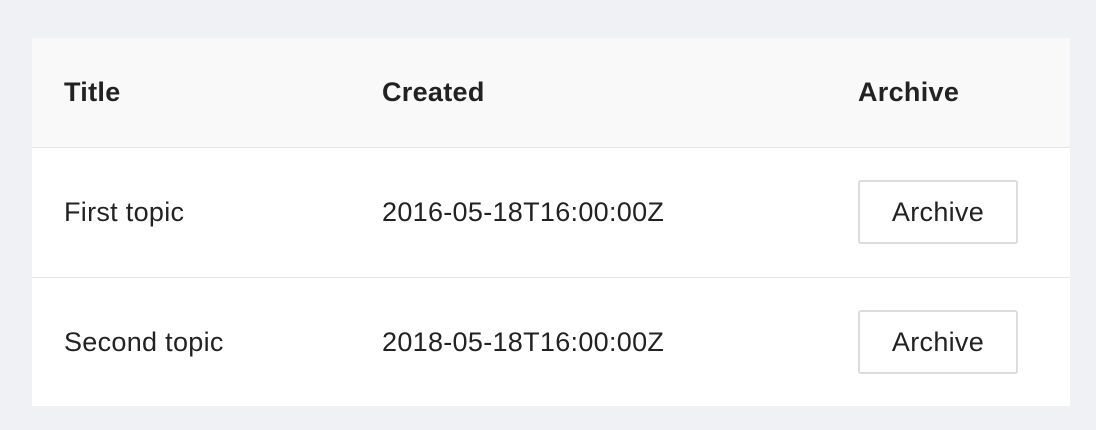  Describe the element at coordinates (433, 91) in the screenshot. I see `column-header-created: Created` at that location.